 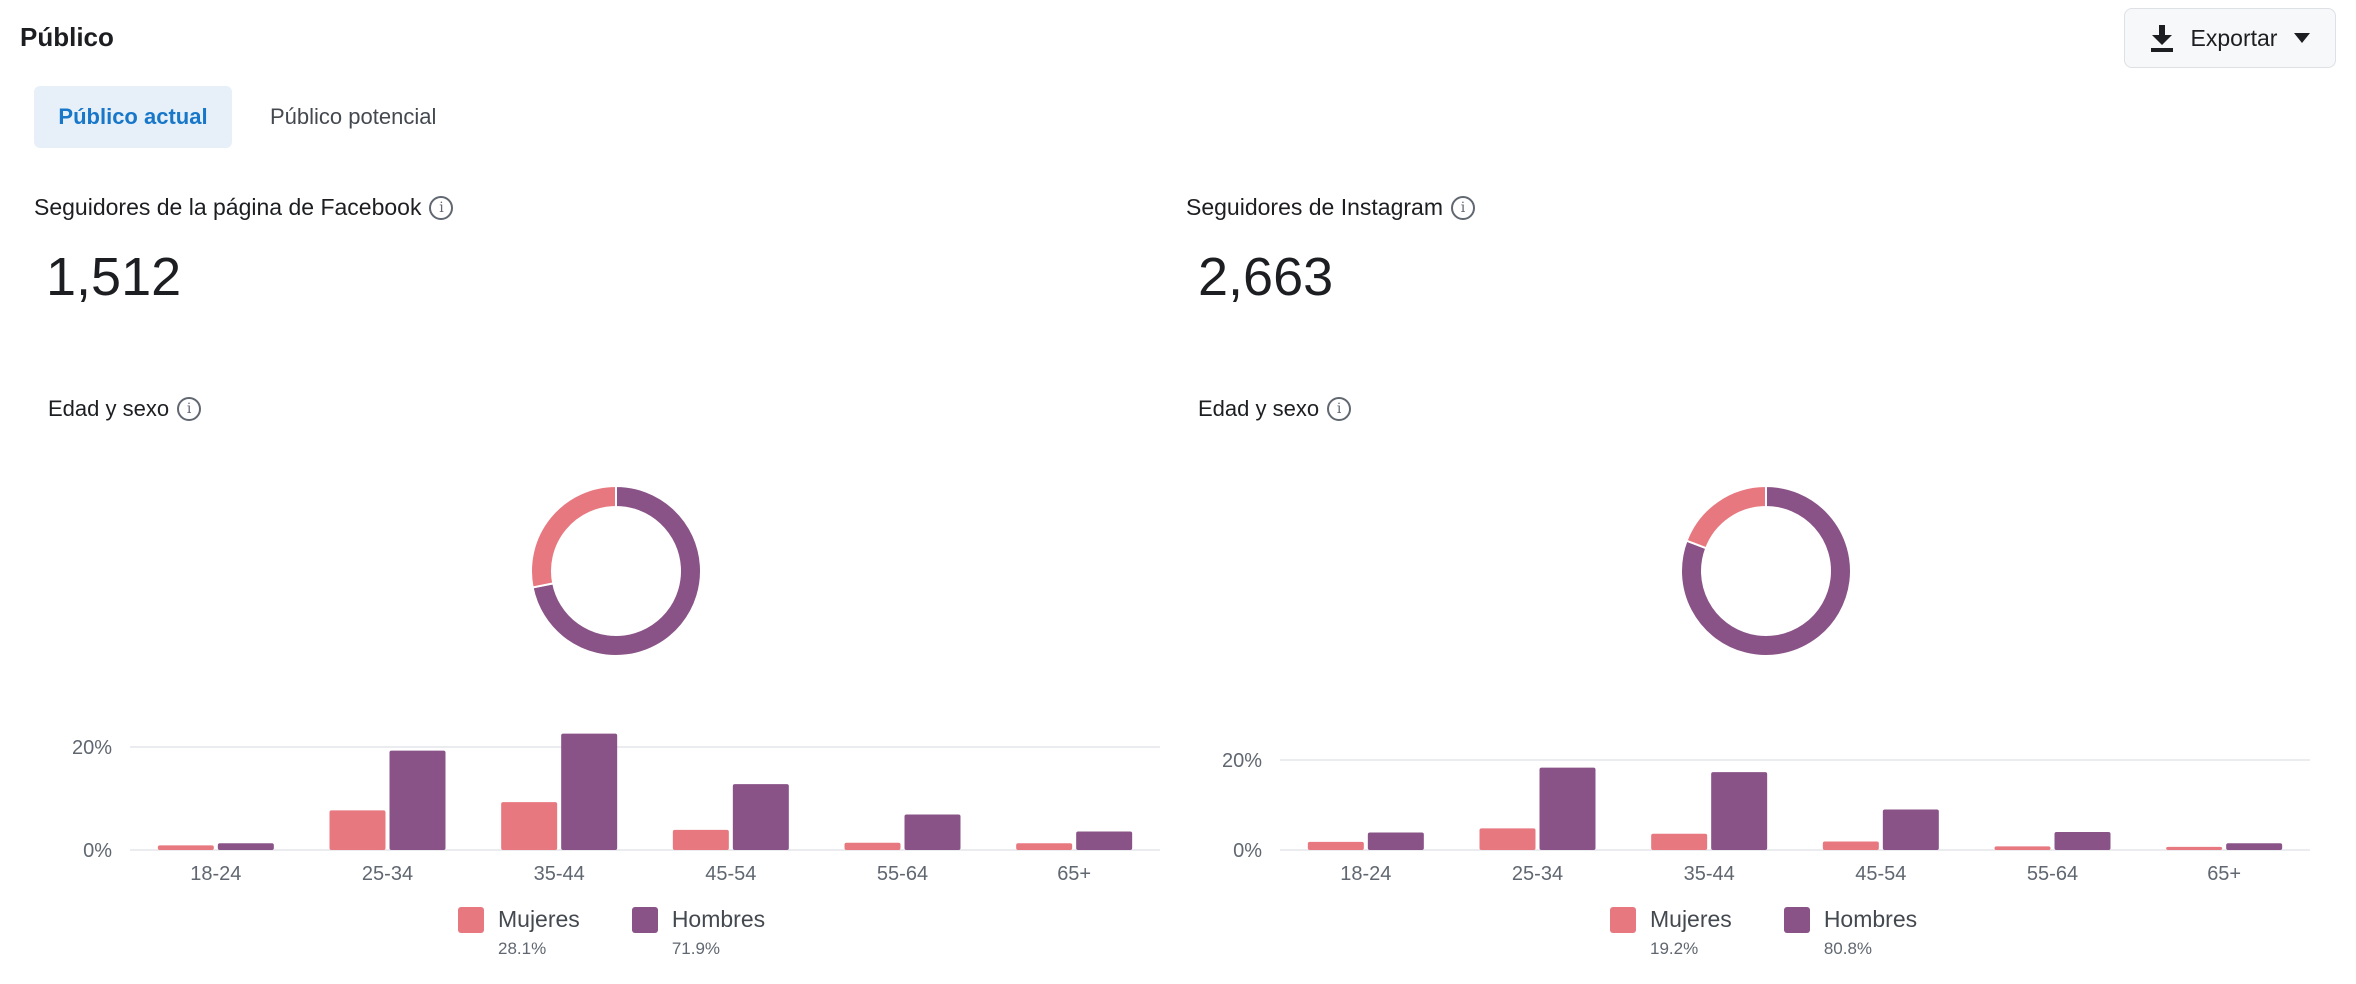 What do you see at coordinates (1848, 948) in the screenshot?
I see `legend-hombres-pct: 80.8%` at bounding box center [1848, 948].